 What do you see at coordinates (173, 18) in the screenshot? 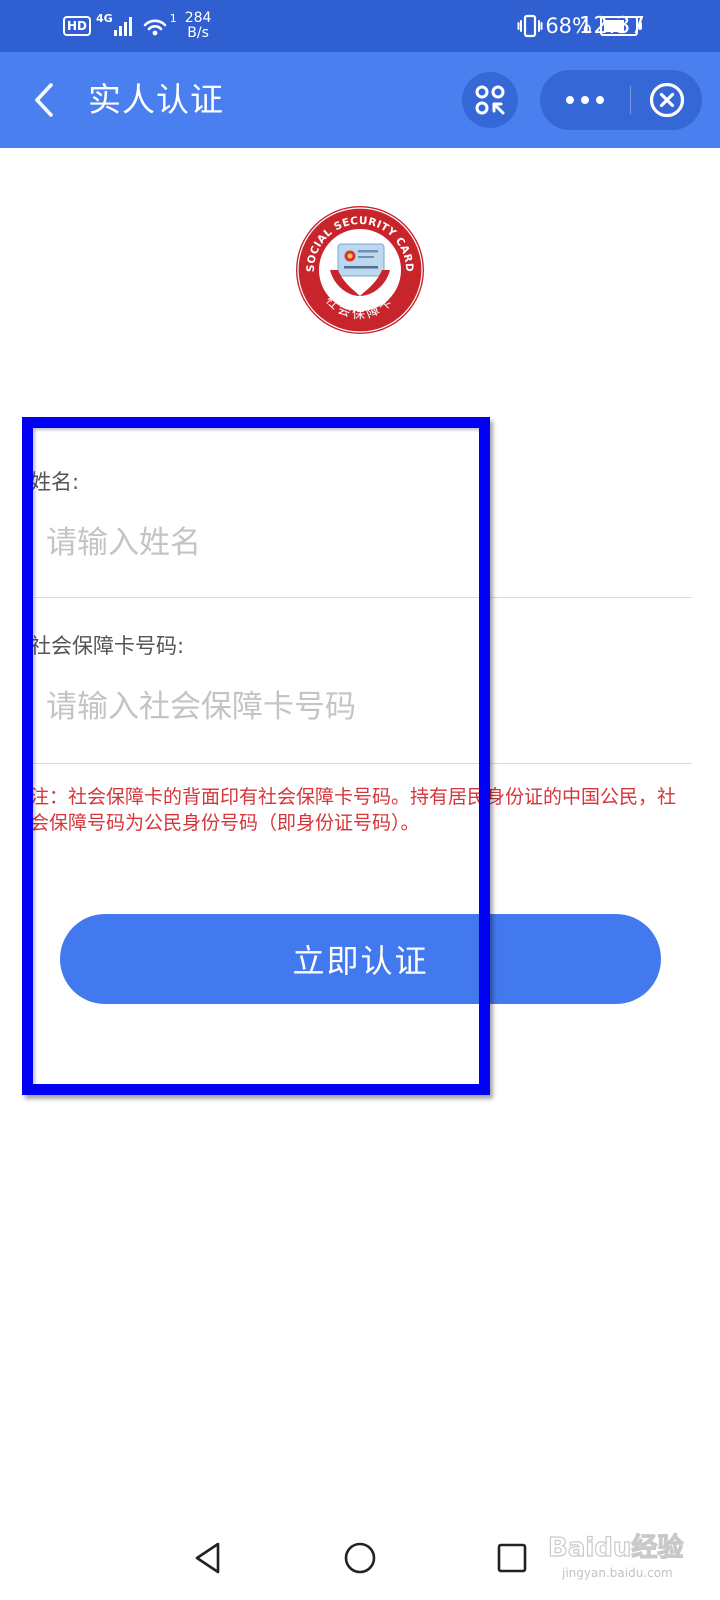
I see `wifi-count: 1` at bounding box center [173, 18].